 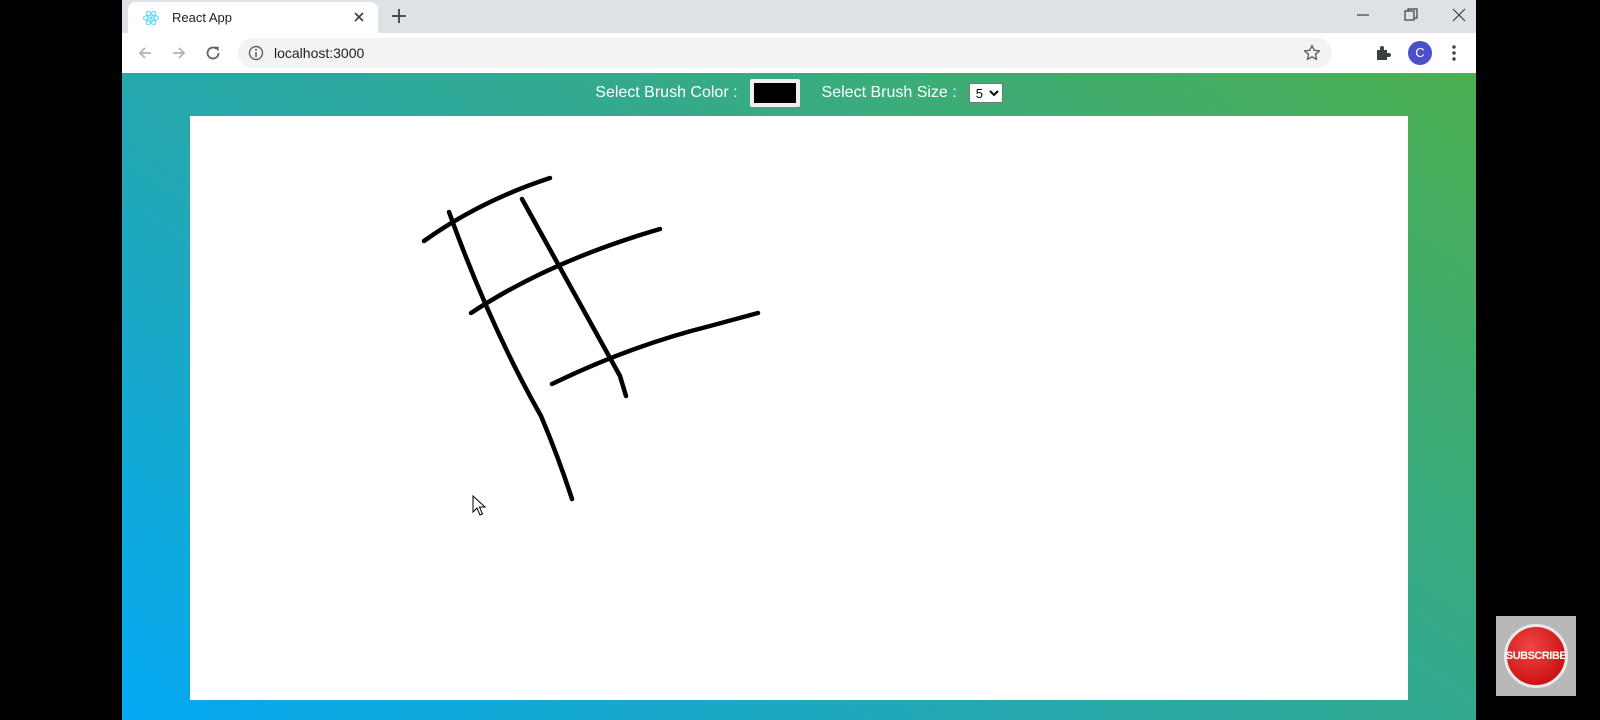 What do you see at coordinates (785, 53) in the screenshot?
I see `address-bar: localhost:3000` at bounding box center [785, 53].